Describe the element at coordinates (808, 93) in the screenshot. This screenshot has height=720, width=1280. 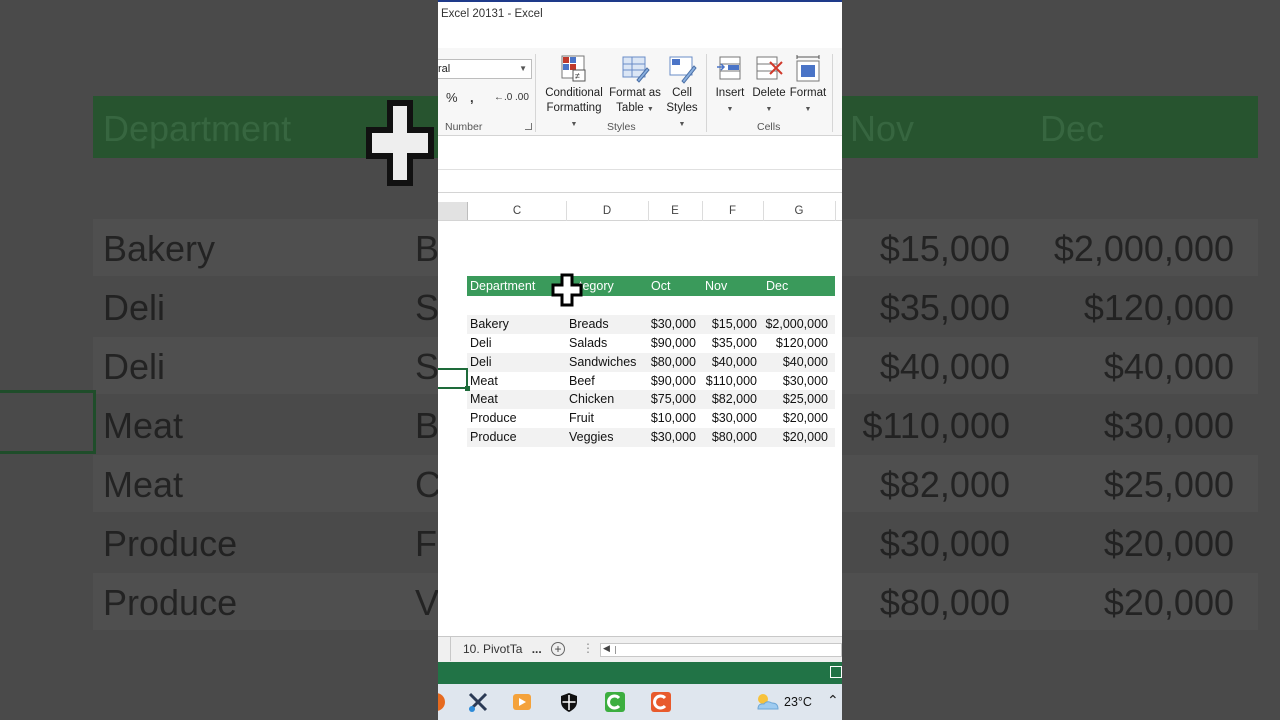
I see `format-label: Format` at that location.